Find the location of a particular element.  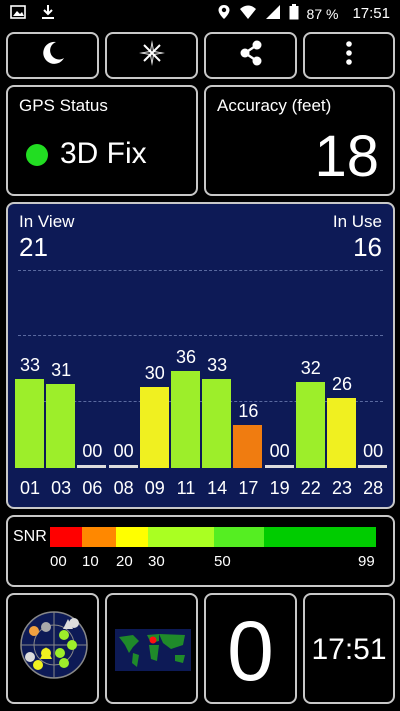

bar-value-label: 36 is located at coordinates (186, 356).